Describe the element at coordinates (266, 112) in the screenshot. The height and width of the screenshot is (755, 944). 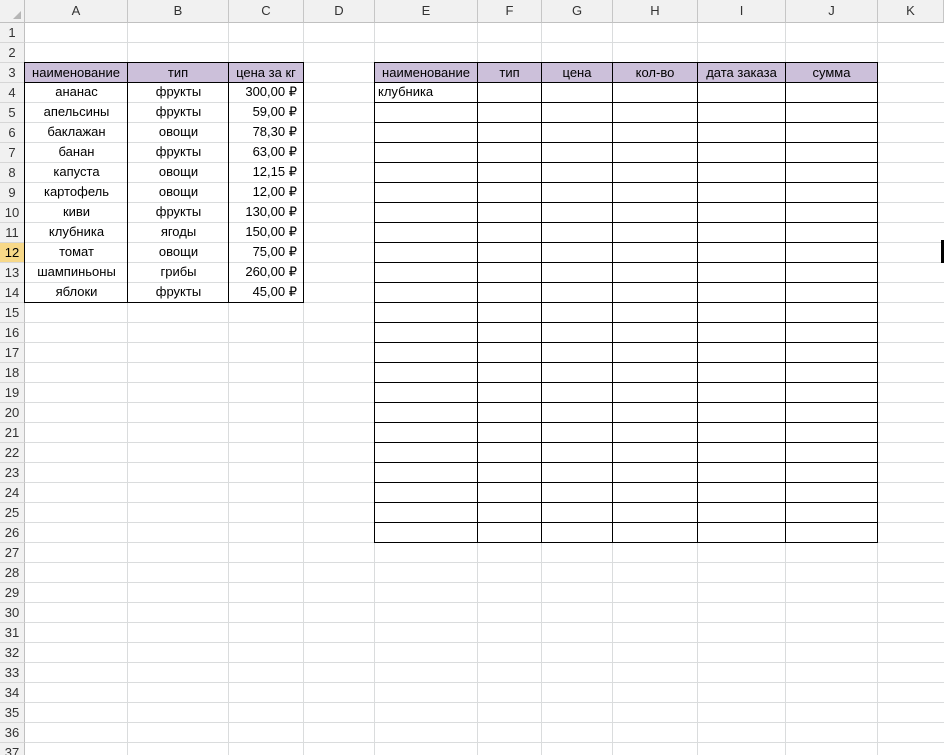
I see `price-table-cell-price: 59,00 ₽` at that location.